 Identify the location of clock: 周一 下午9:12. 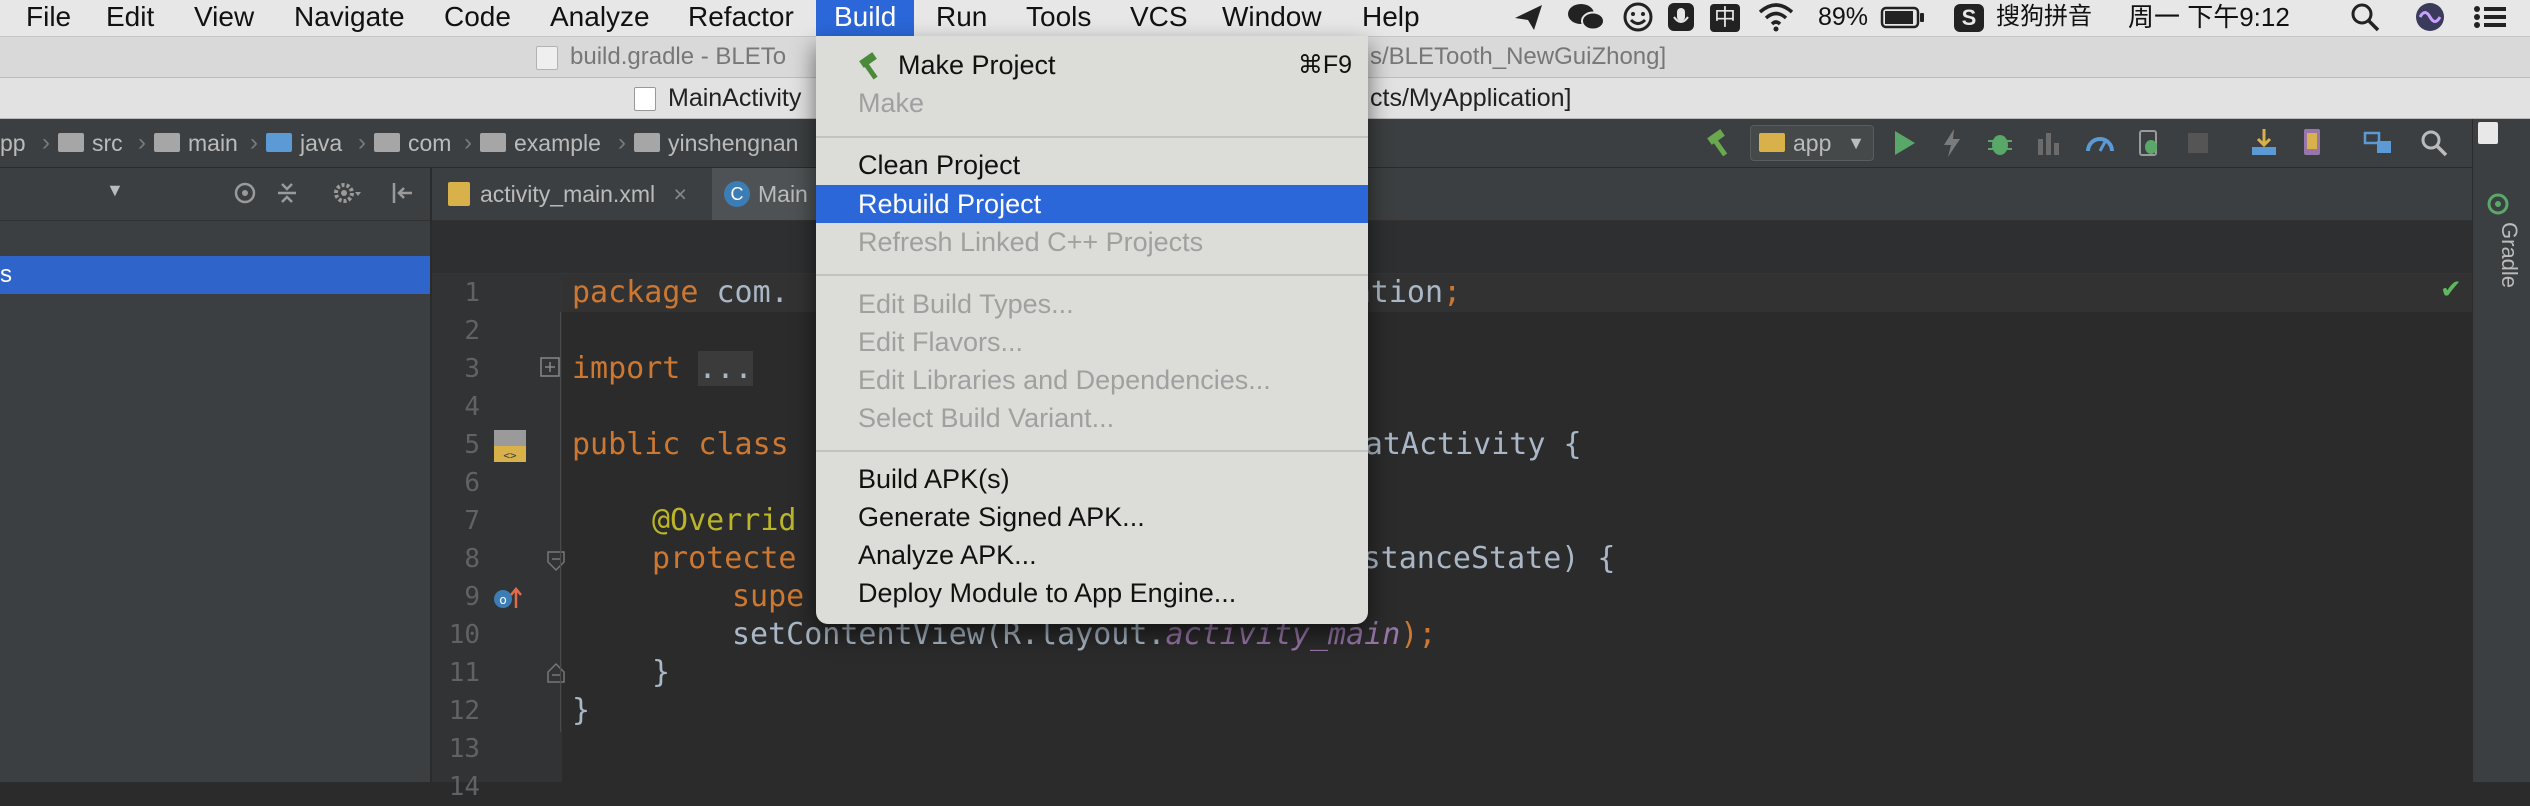
(2209, 18).